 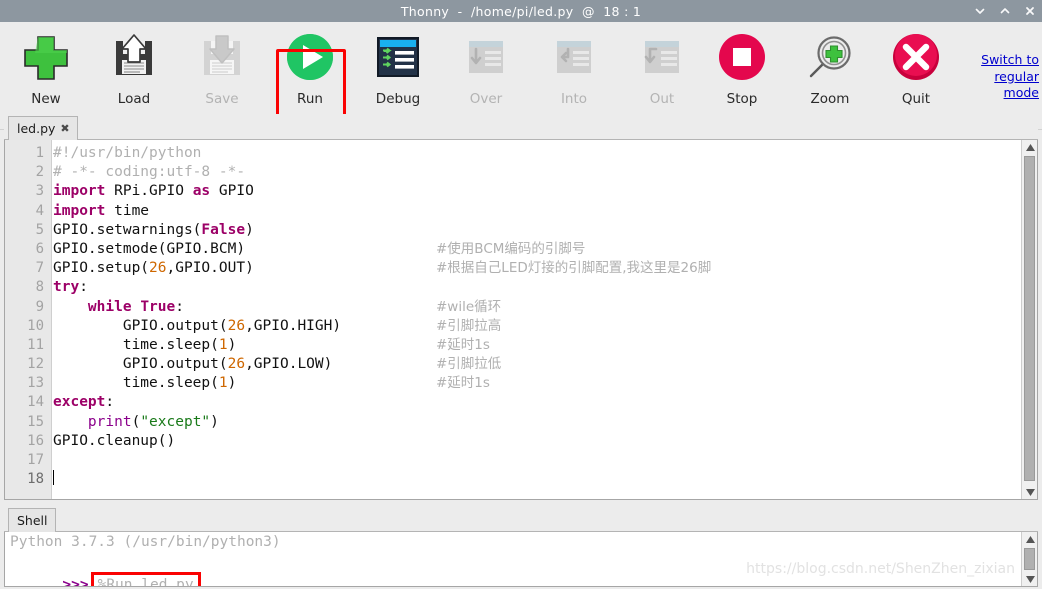 I want to click on line-number: 12, so click(x=35, y=364).